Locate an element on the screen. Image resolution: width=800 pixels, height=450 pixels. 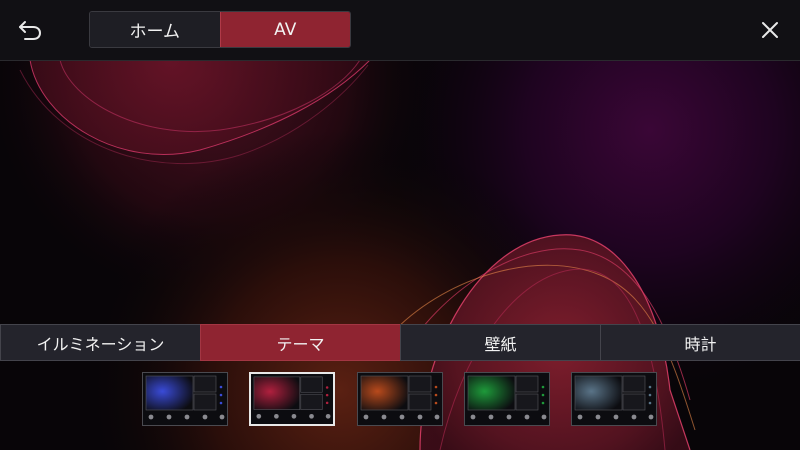
tab-av: AV is located at coordinates (284, 29).